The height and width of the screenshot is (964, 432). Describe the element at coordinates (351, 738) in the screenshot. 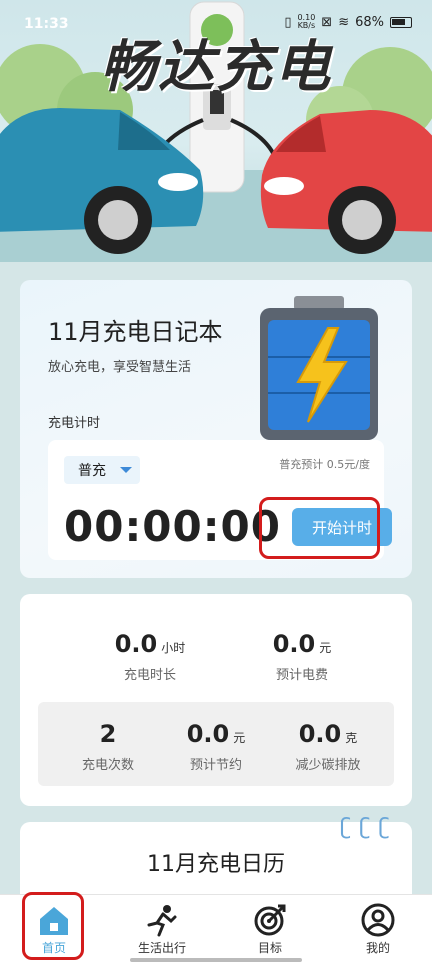

I see `carbon-unit: 克` at that location.